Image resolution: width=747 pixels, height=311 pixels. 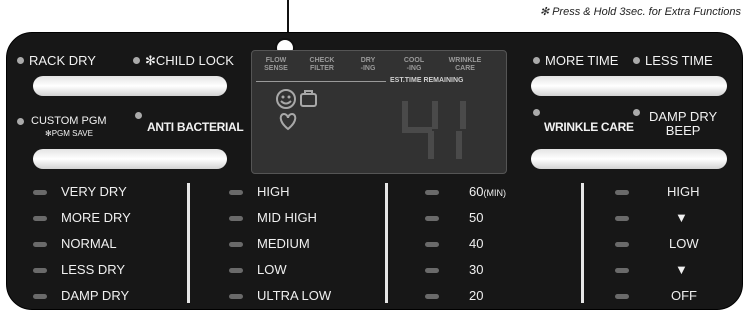 What do you see at coordinates (236, 244) in the screenshot?
I see `temp-medium-led` at bounding box center [236, 244].